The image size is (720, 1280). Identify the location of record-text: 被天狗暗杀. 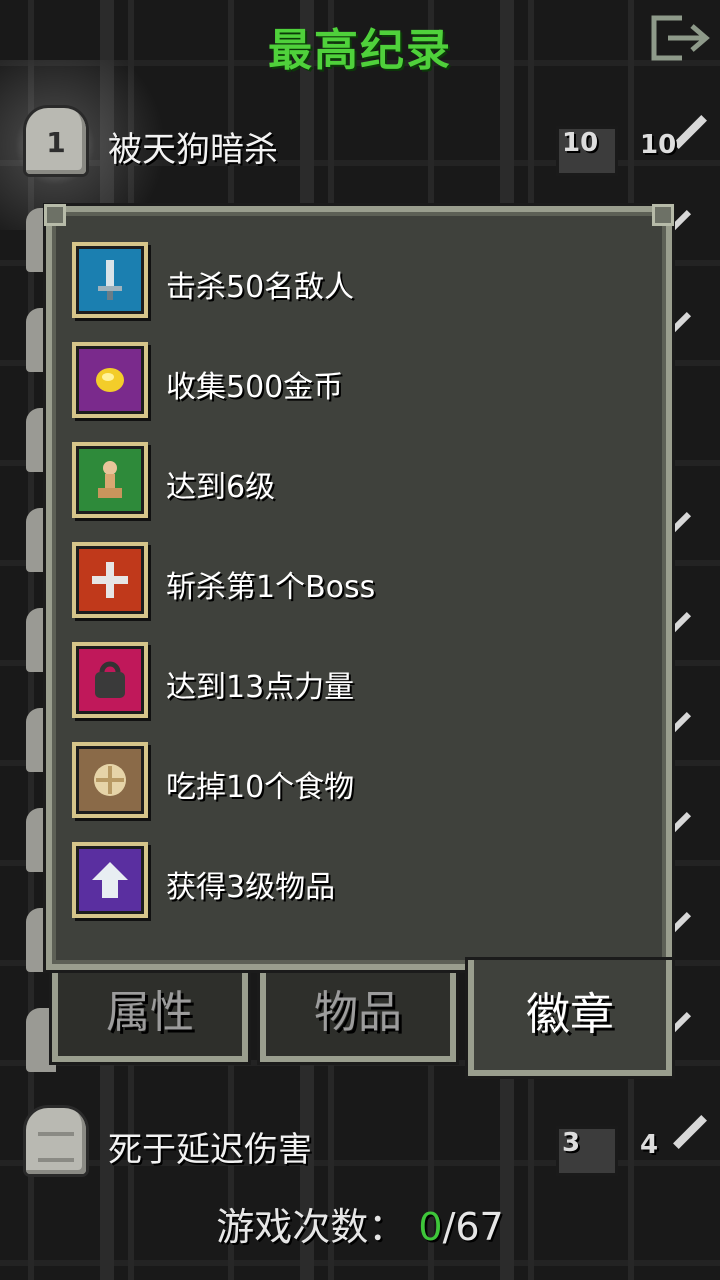
(193, 150).